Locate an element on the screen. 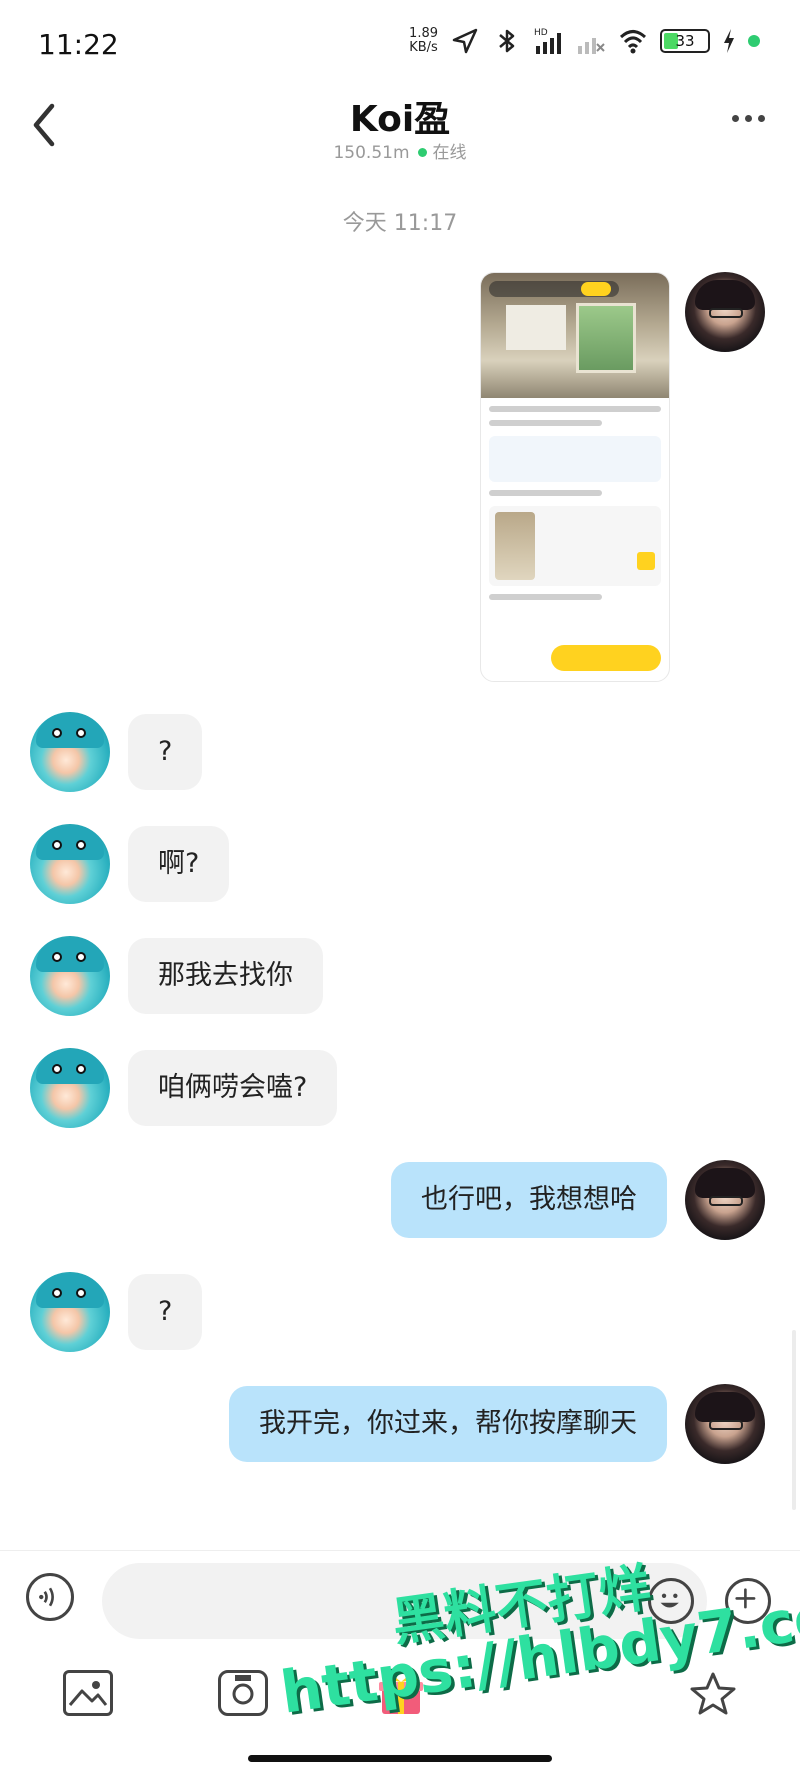  plus-icon is located at coordinates (748, 1601).